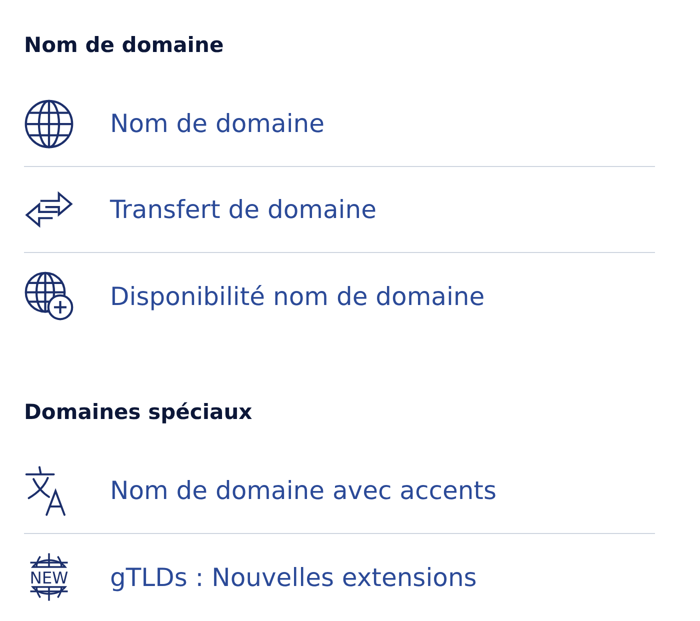 The width and height of the screenshot is (700, 621). What do you see at coordinates (49, 296) in the screenshot?
I see `globe-plus-icon` at bounding box center [49, 296].